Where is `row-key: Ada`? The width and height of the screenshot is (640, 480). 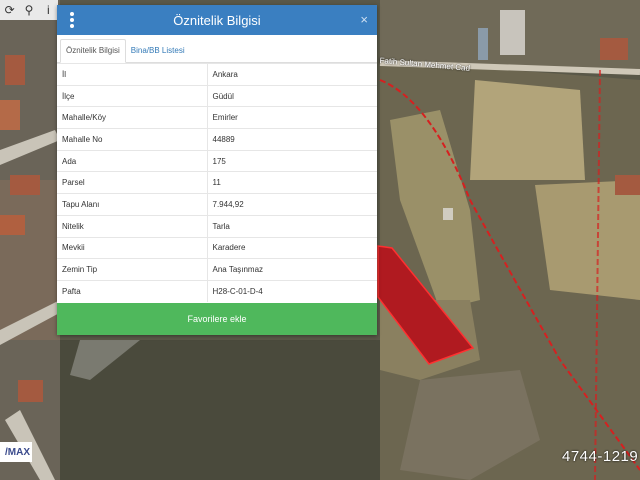 row-key: Ada is located at coordinates (132, 160).